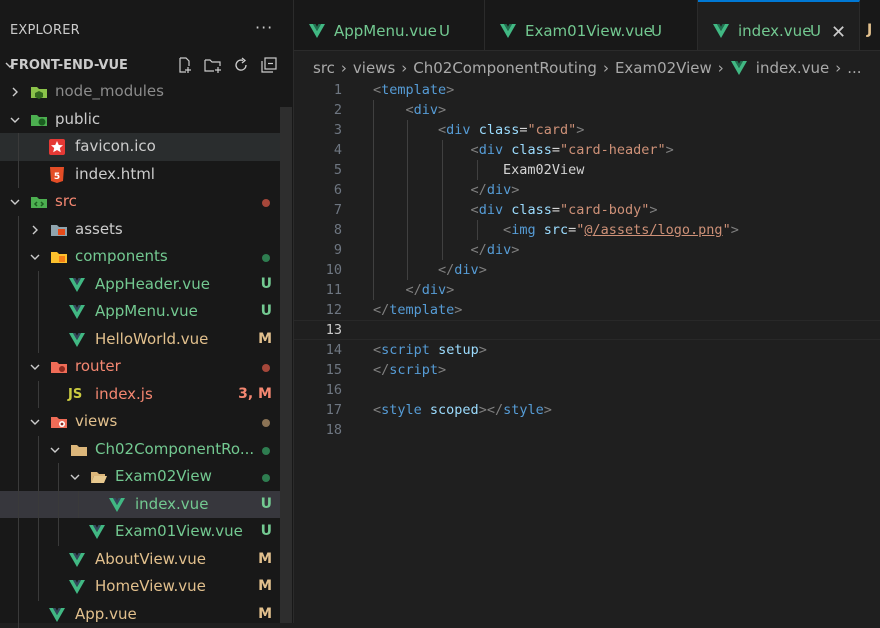  Describe the element at coordinates (146, 532) in the screenshot. I see `tree-item-exam01view: Exam01View.vue U` at that location.